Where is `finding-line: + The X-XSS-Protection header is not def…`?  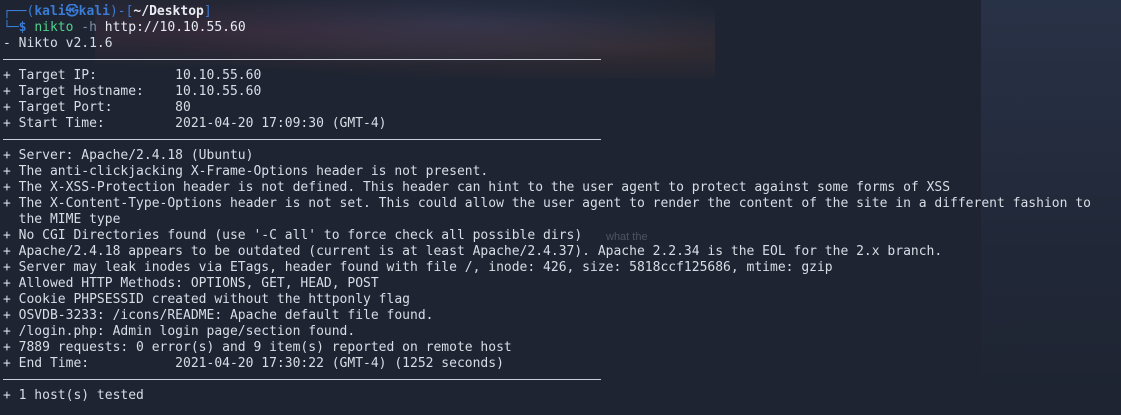 finding-line: + The X-XSS-Protection header is not def… is located at coordinates (477, 187).